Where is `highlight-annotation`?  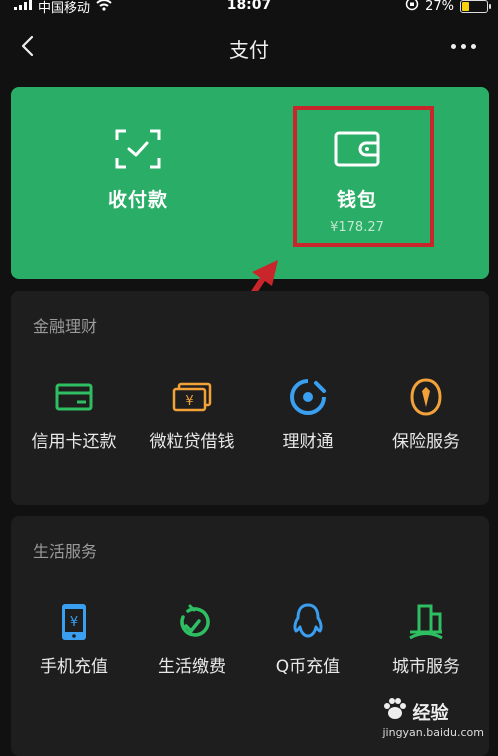
highlight-annotation is located at coordinates (363, 176).